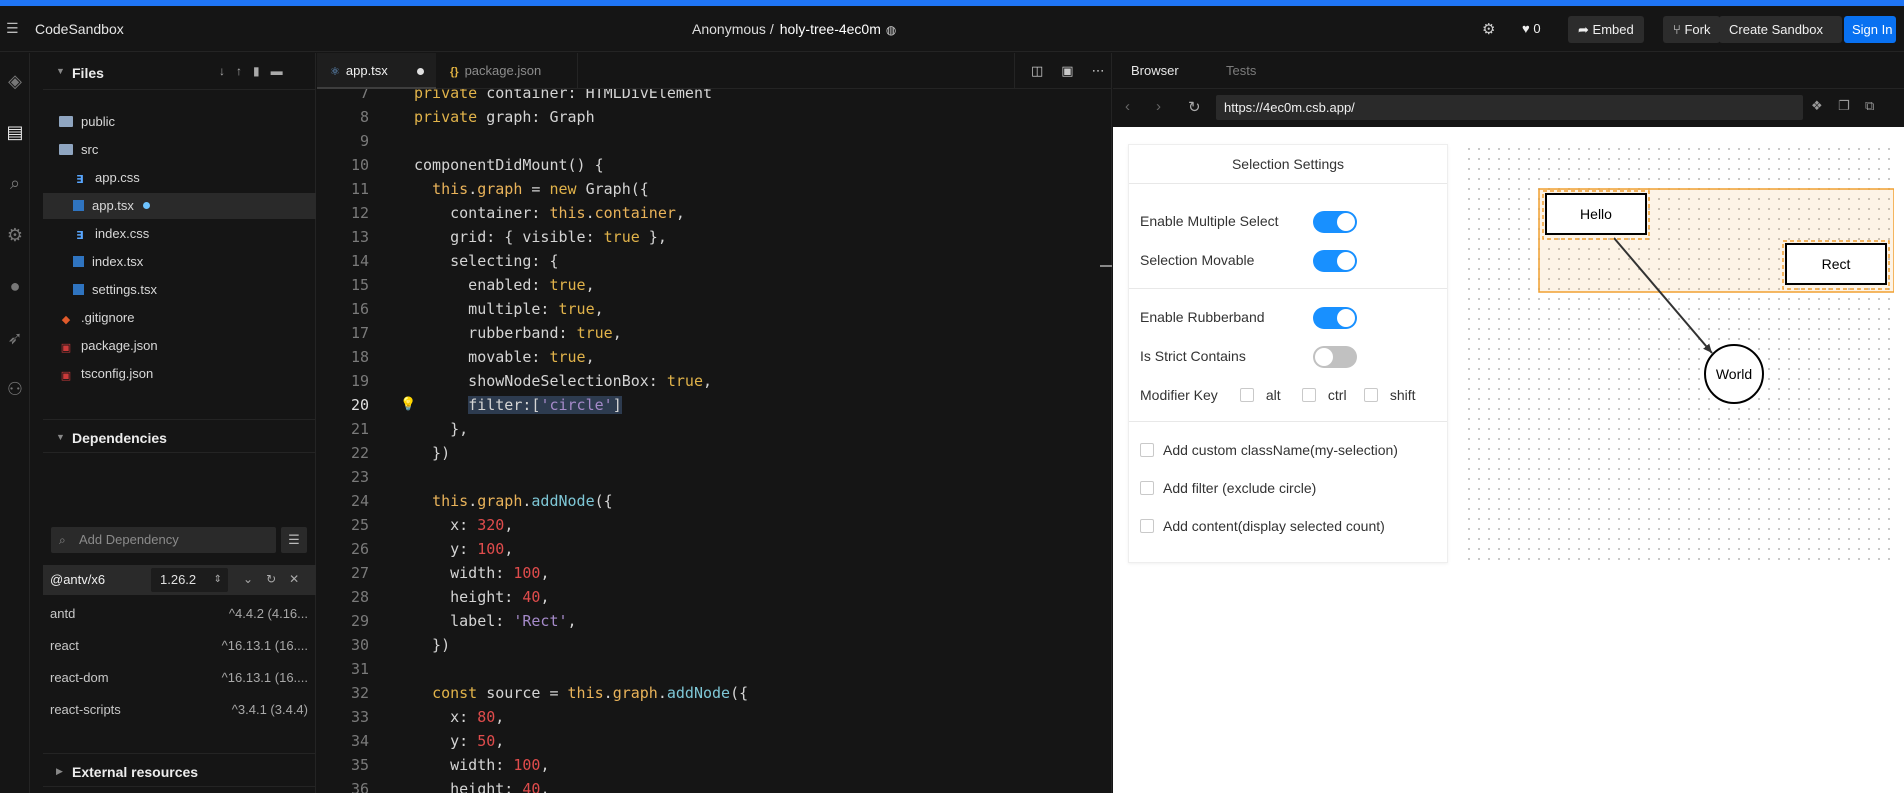  I want to click on code-line: 36 height: 40,, so click(714, 785).